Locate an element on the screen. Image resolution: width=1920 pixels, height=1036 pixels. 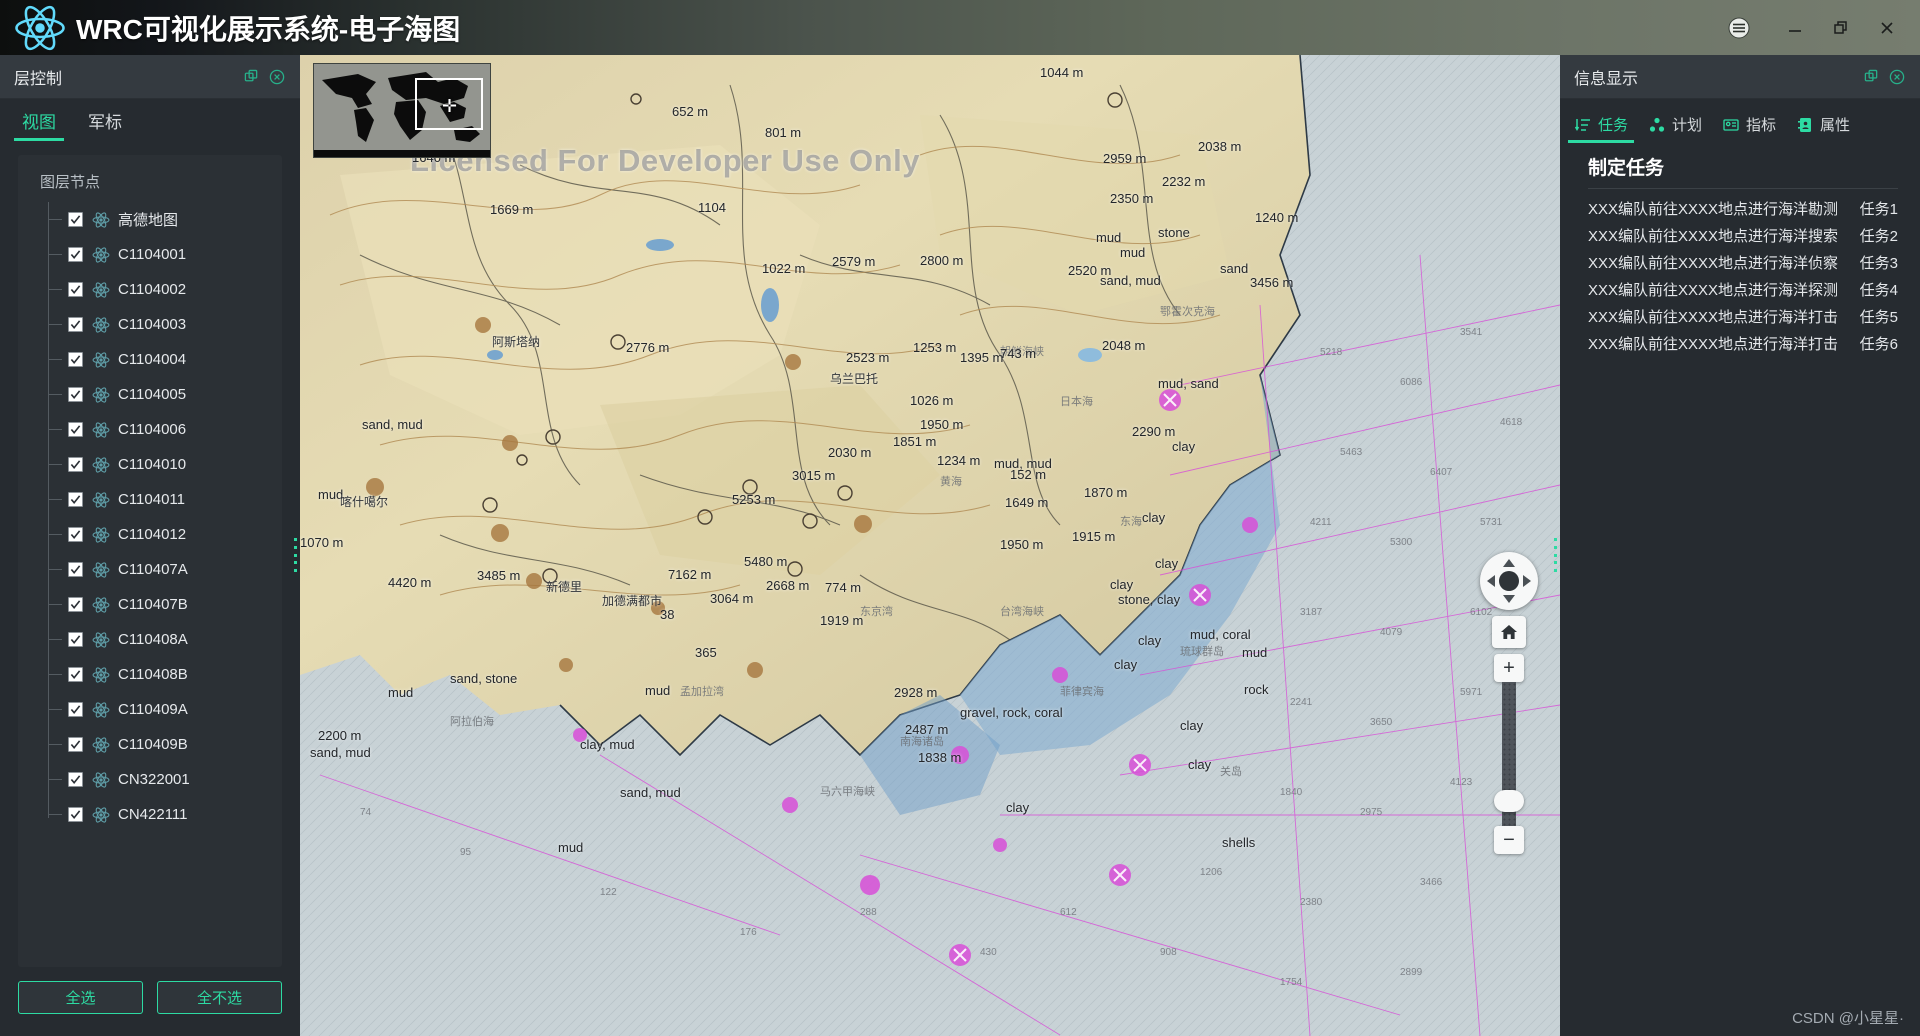
zoom-slider-track is located at coordinates (1509, 754).